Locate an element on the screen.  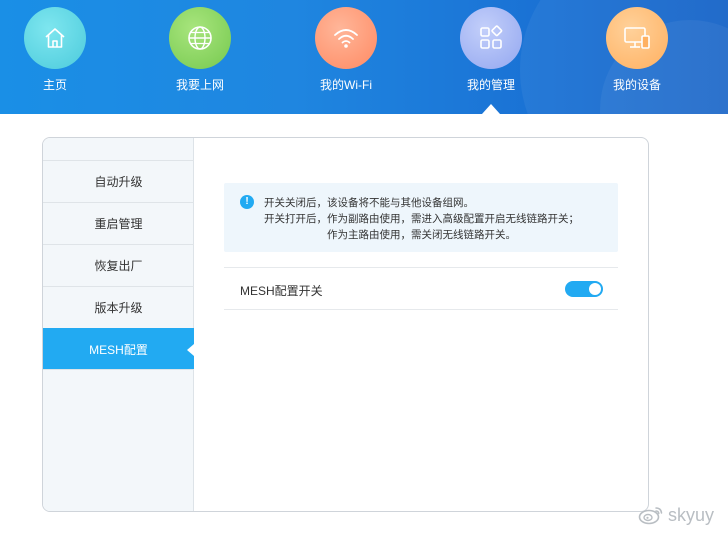
nav-item-management: 我的管理 is located at coordinates (491, 57).